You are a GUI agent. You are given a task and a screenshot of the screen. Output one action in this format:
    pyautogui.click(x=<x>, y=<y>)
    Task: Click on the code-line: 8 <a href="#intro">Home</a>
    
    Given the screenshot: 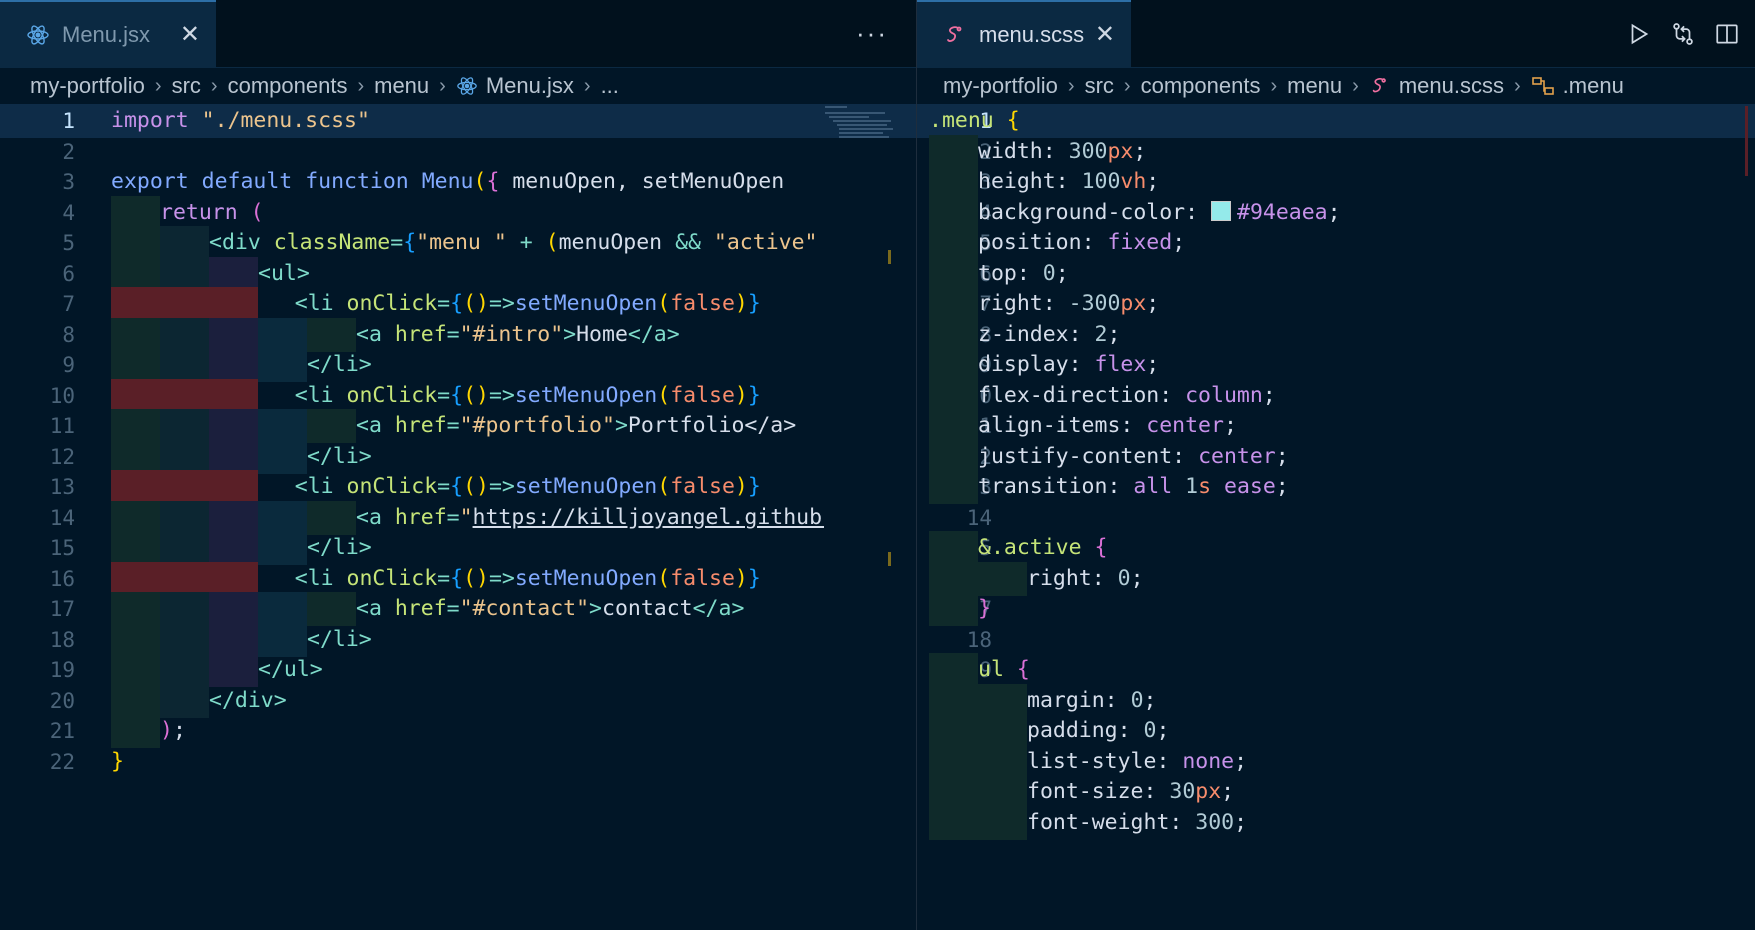 What is the action you would take?
    pyautogui.click(x=458, y=334)
    